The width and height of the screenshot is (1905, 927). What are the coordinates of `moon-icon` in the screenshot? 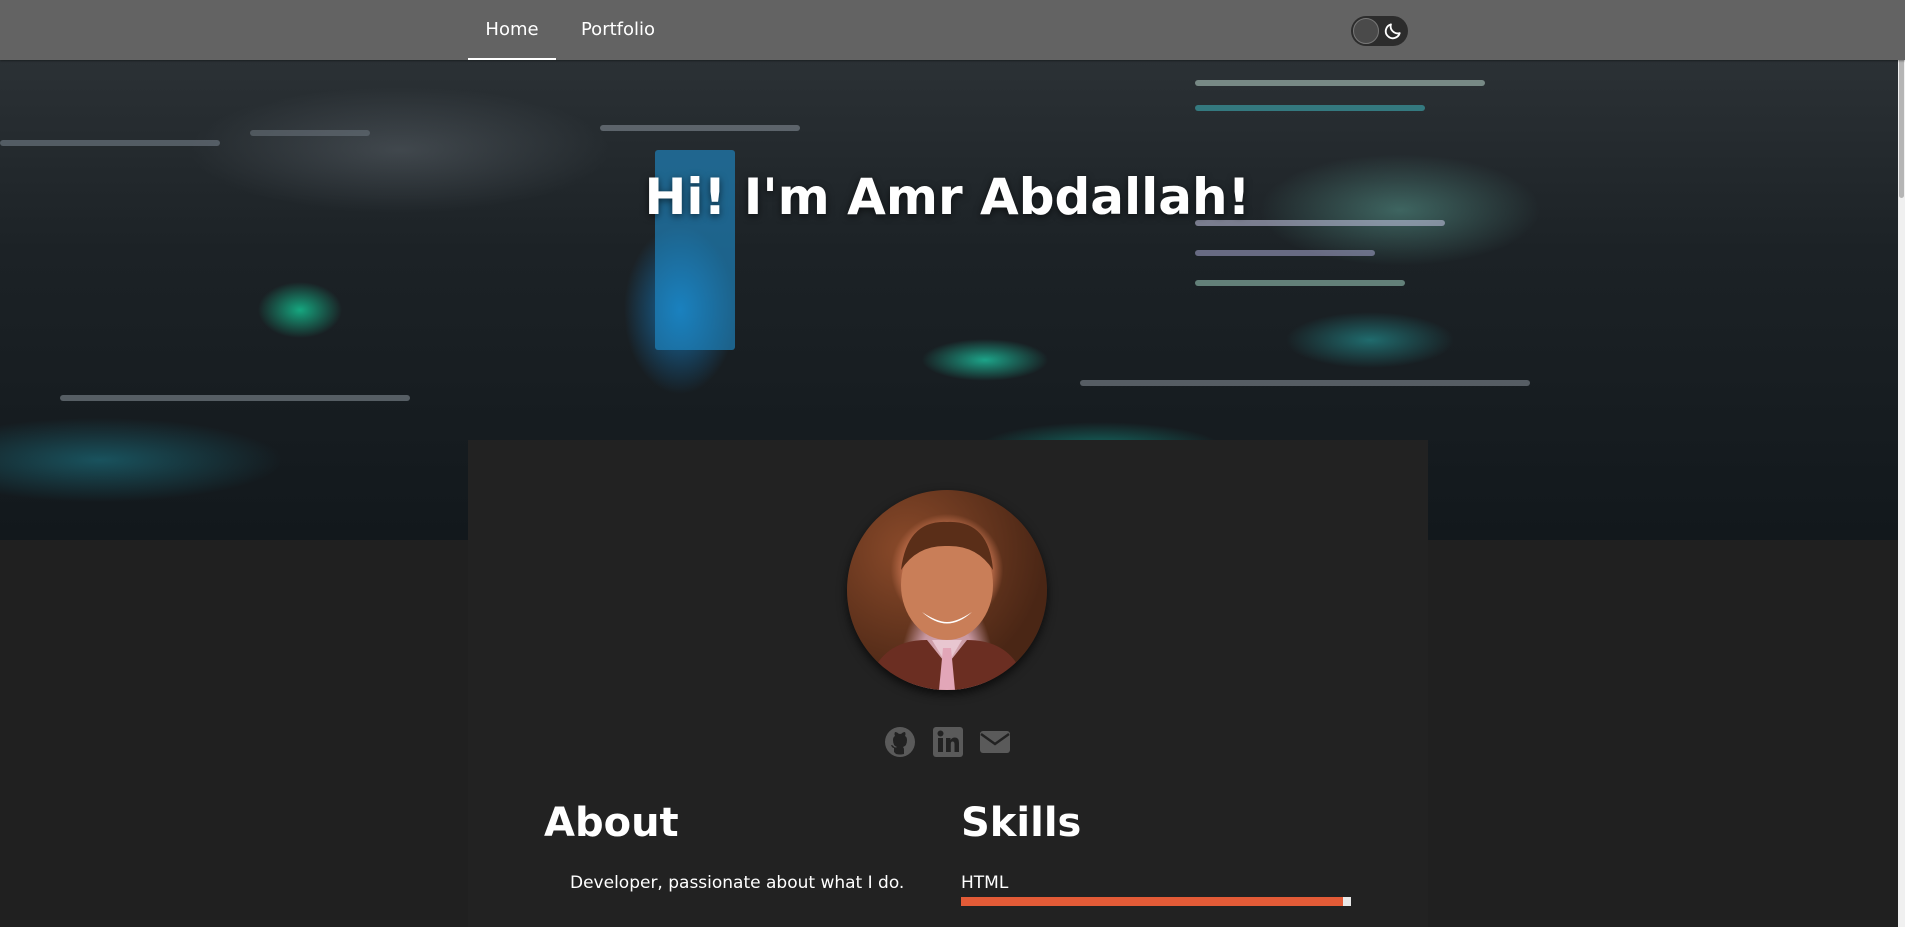 It's located at (1392, 31).